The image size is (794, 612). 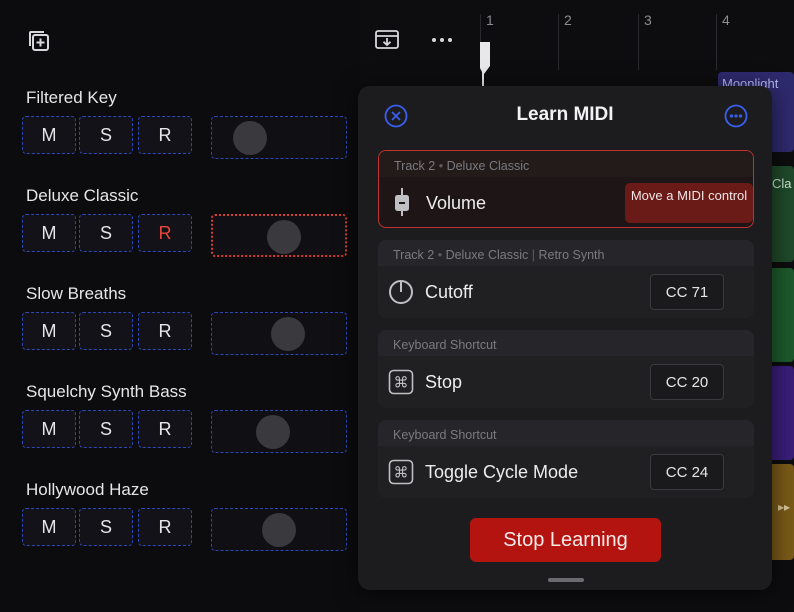 What do you see at coordinates (687, 472) in the screenshot?
I see `cc-number: CC 24` at bounding box center [687, 472].